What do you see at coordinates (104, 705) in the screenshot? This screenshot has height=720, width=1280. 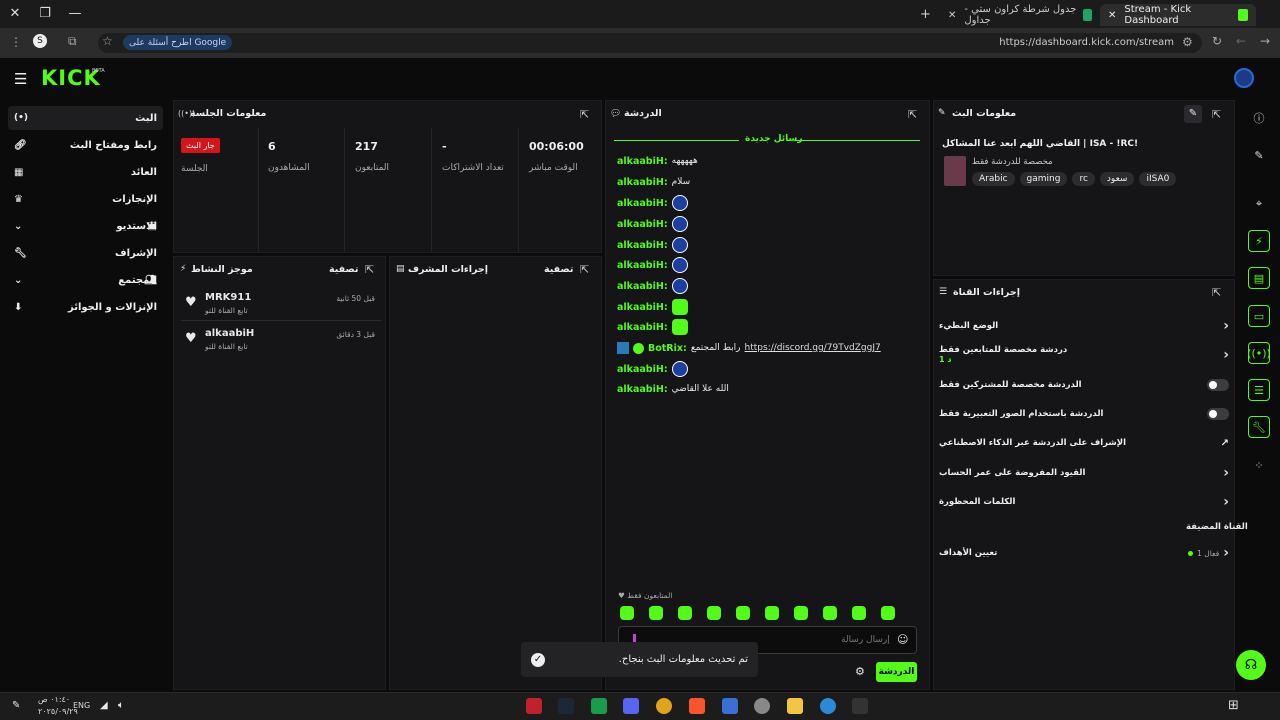 I see `wifi-icon: ◢` at bounding box center [104, 705].